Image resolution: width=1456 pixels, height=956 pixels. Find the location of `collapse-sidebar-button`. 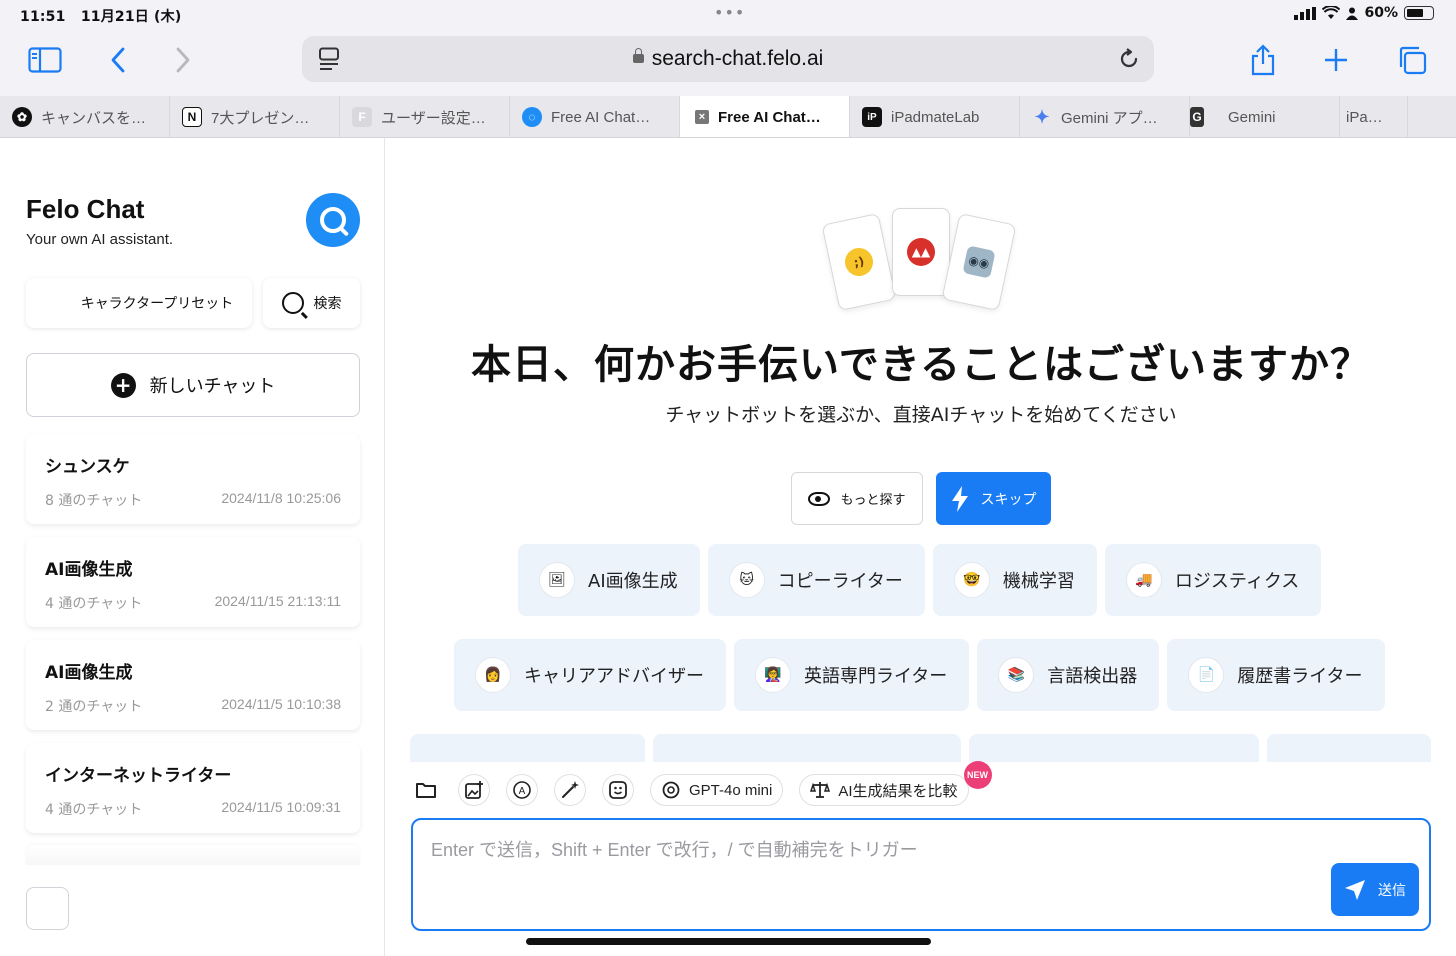

collapse-sidebar-button is located at coordinates (47, 908).